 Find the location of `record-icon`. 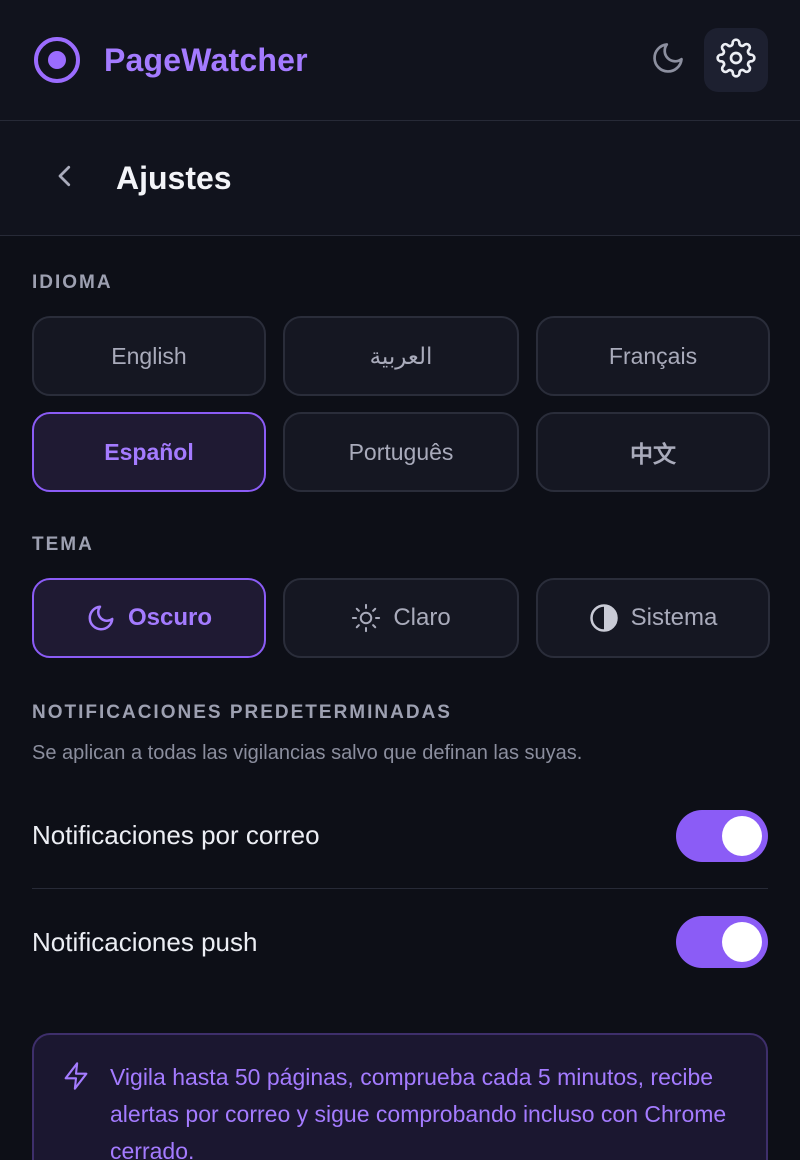

record-icon is located at coordinates (57, 60).